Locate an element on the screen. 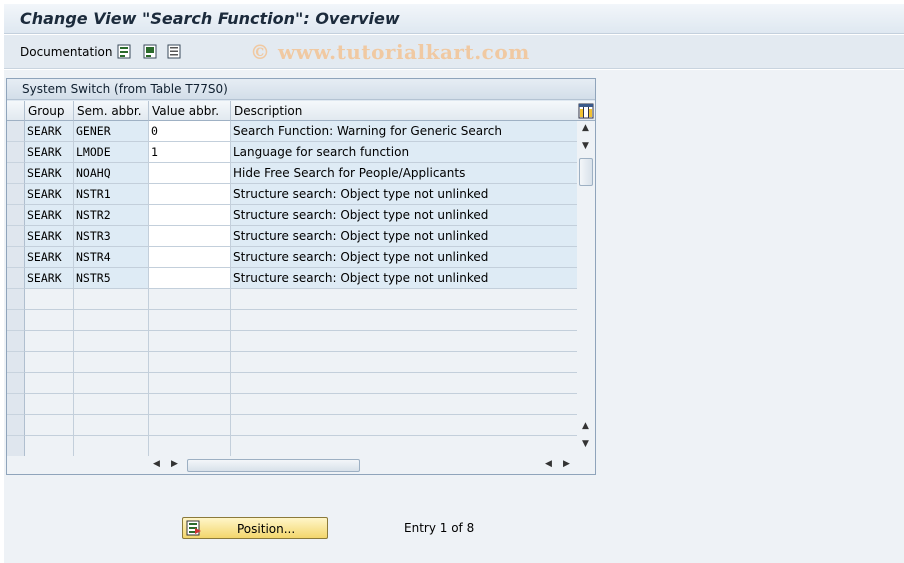 Image resolution: width=904 pixels, height=563 pixels. select-block-icon is located at coordinates (150, 51).